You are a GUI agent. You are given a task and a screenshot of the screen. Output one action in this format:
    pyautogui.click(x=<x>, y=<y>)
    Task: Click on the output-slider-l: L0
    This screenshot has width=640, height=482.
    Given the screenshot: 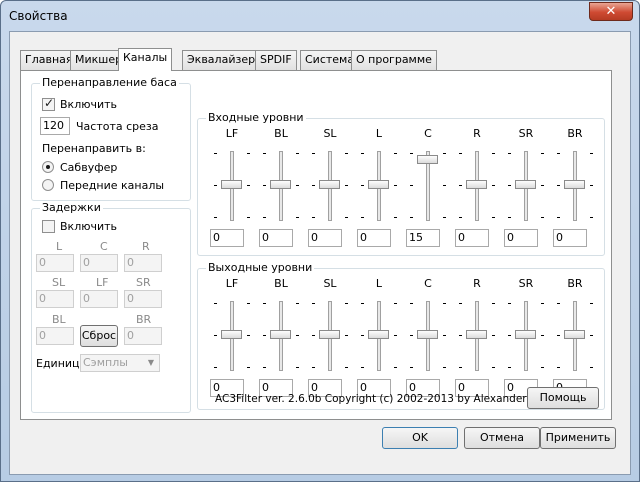 What is the action you would take?
    pyautogui.click(x=379, y=337)
    